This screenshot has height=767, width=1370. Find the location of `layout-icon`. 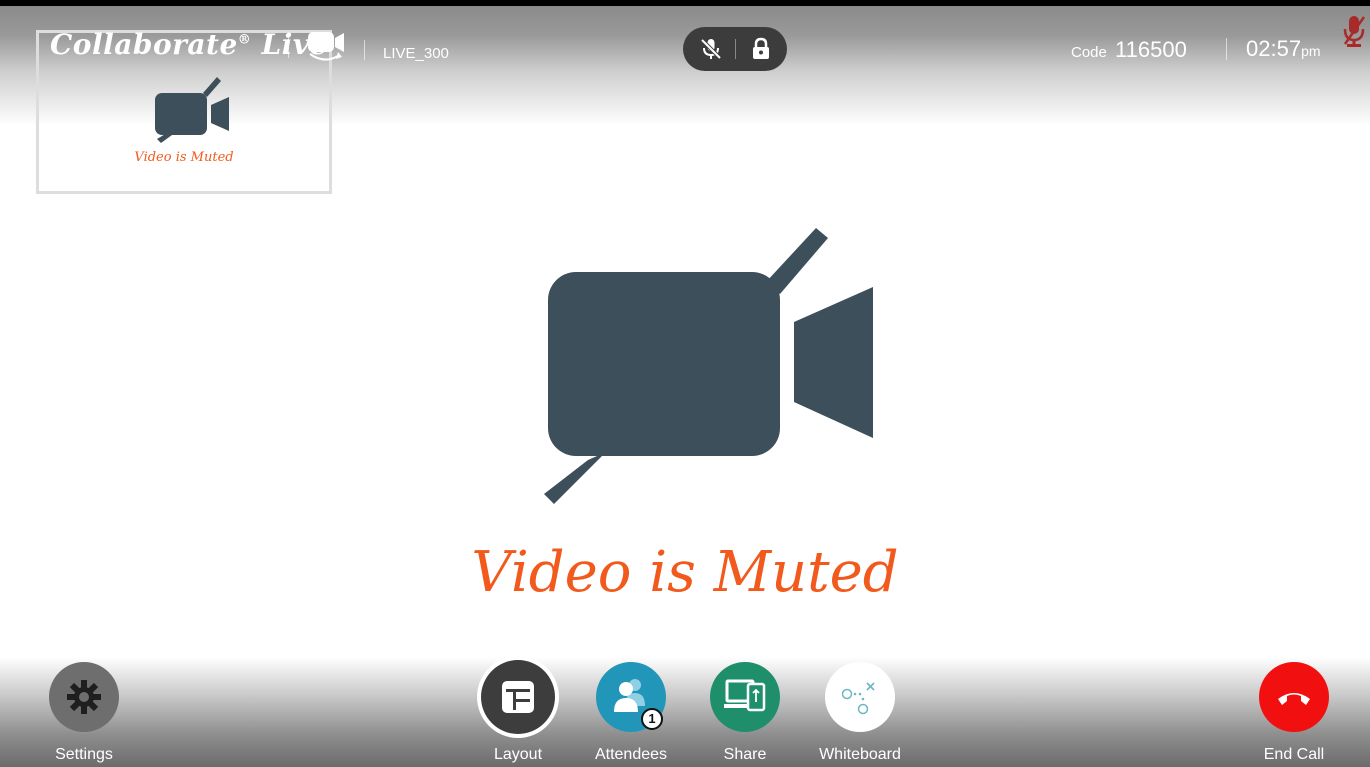

layout-icon is located at coordinates (518, 697).